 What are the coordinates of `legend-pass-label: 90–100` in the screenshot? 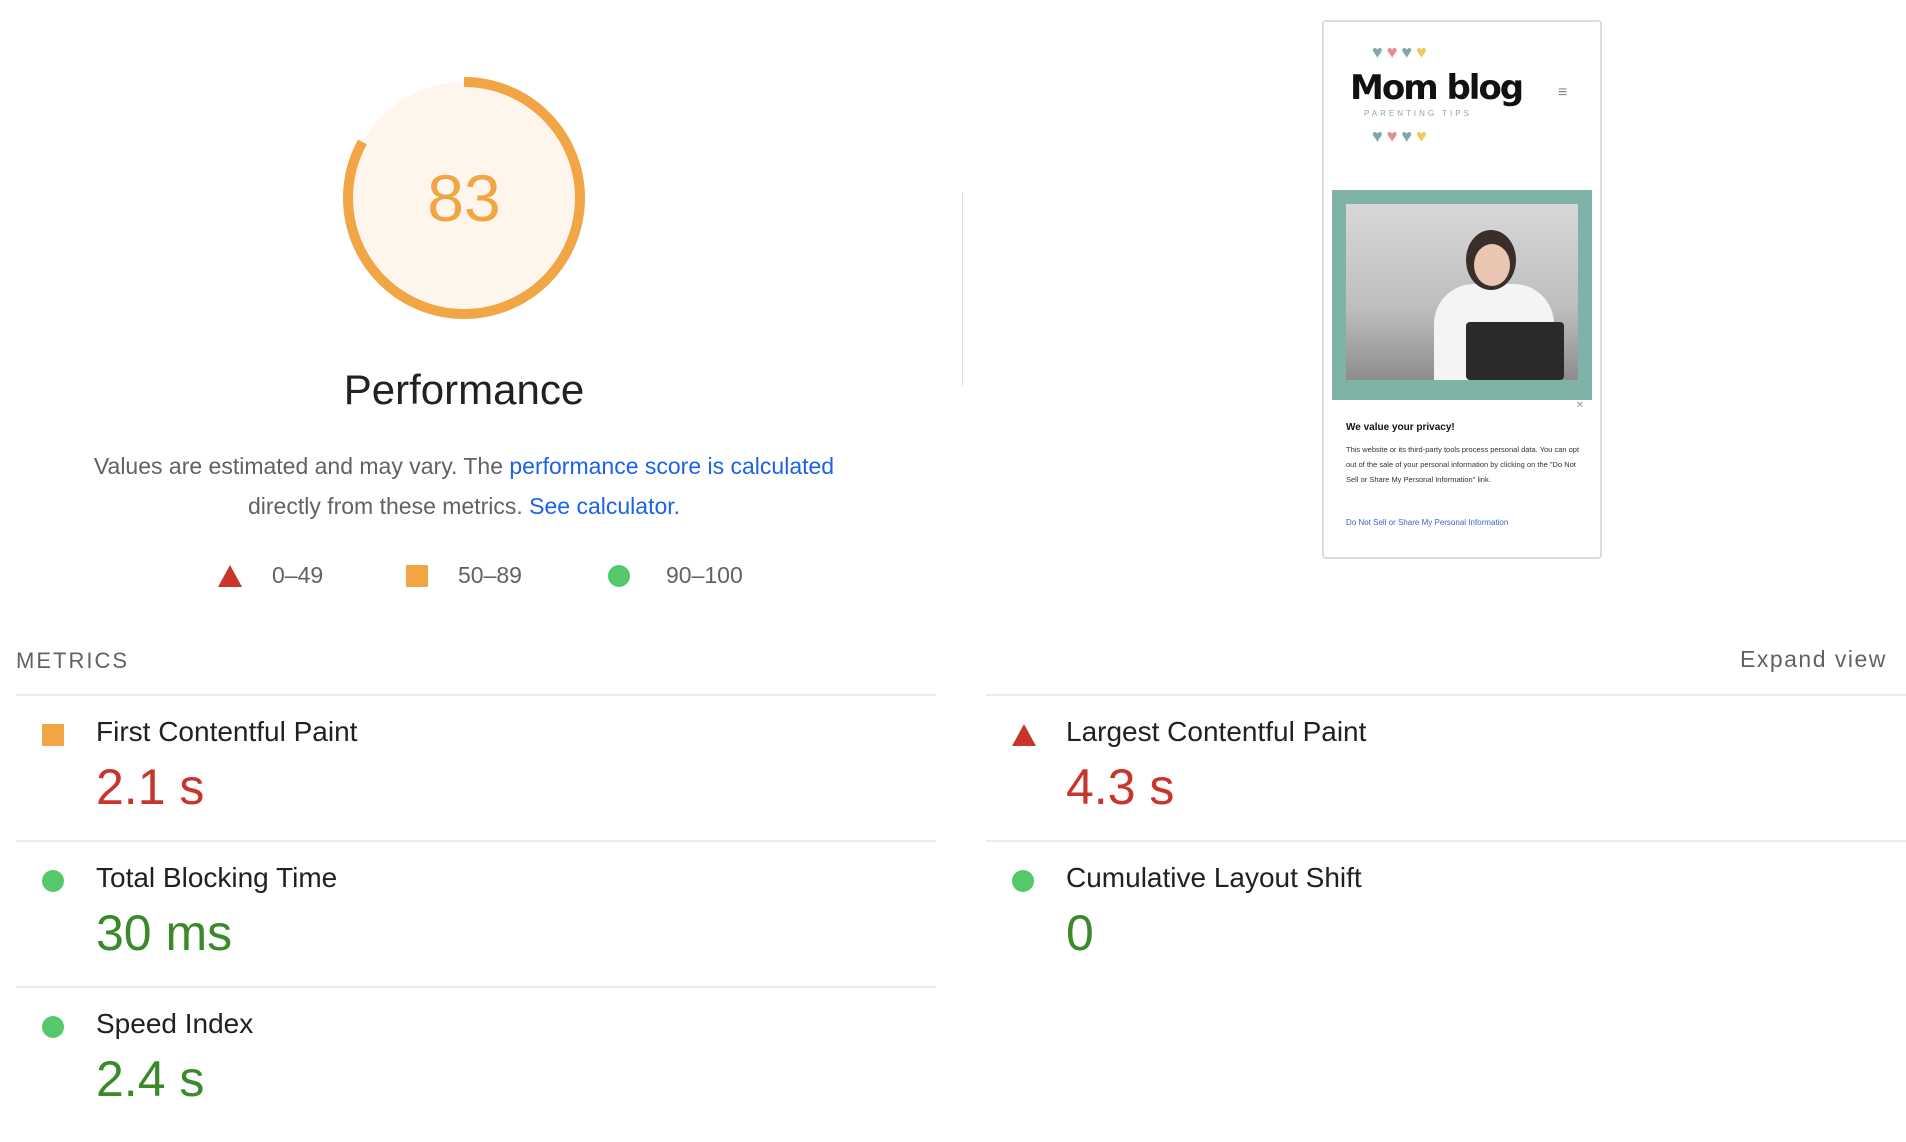 It's located at (704, 575).